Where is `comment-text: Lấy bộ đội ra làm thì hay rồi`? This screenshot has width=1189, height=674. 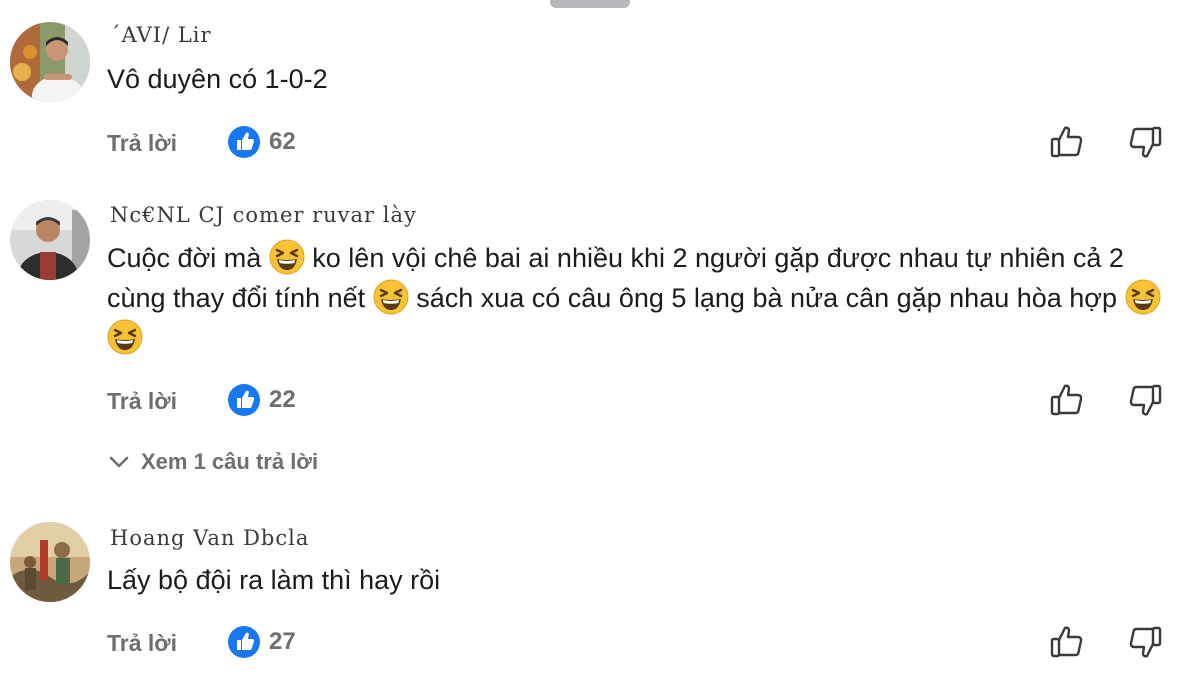 comment-text: Lấy bộ đội ra làm thì hay rồi is located at coordinates (274, 580).